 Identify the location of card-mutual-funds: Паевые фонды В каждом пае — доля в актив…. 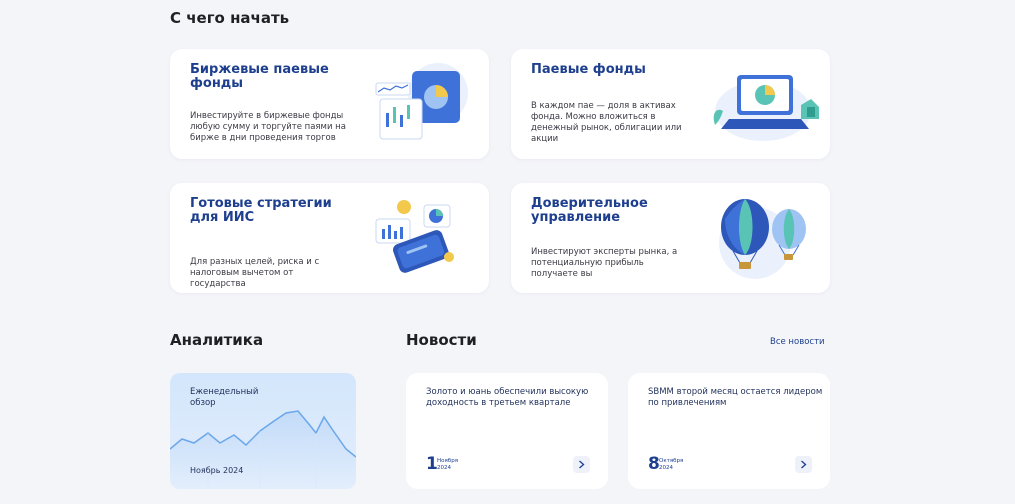
(670, 104).